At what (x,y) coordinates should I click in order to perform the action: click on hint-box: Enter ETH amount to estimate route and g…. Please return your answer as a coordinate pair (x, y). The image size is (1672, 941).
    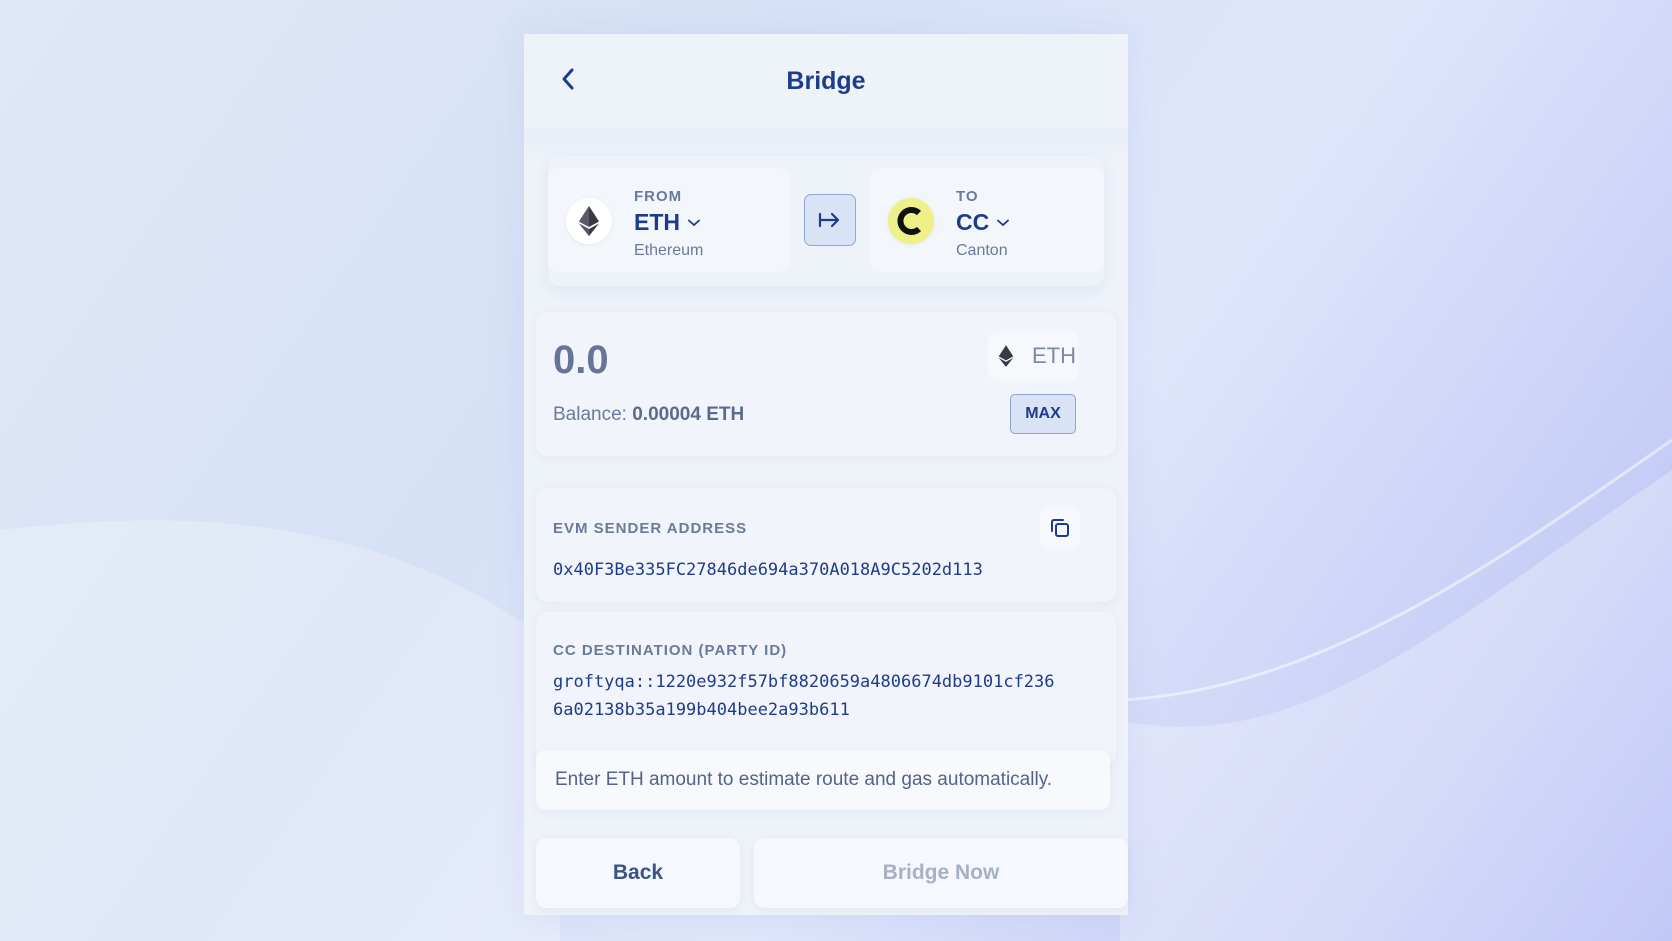
    Looking at the image, I should click on (823, 780).